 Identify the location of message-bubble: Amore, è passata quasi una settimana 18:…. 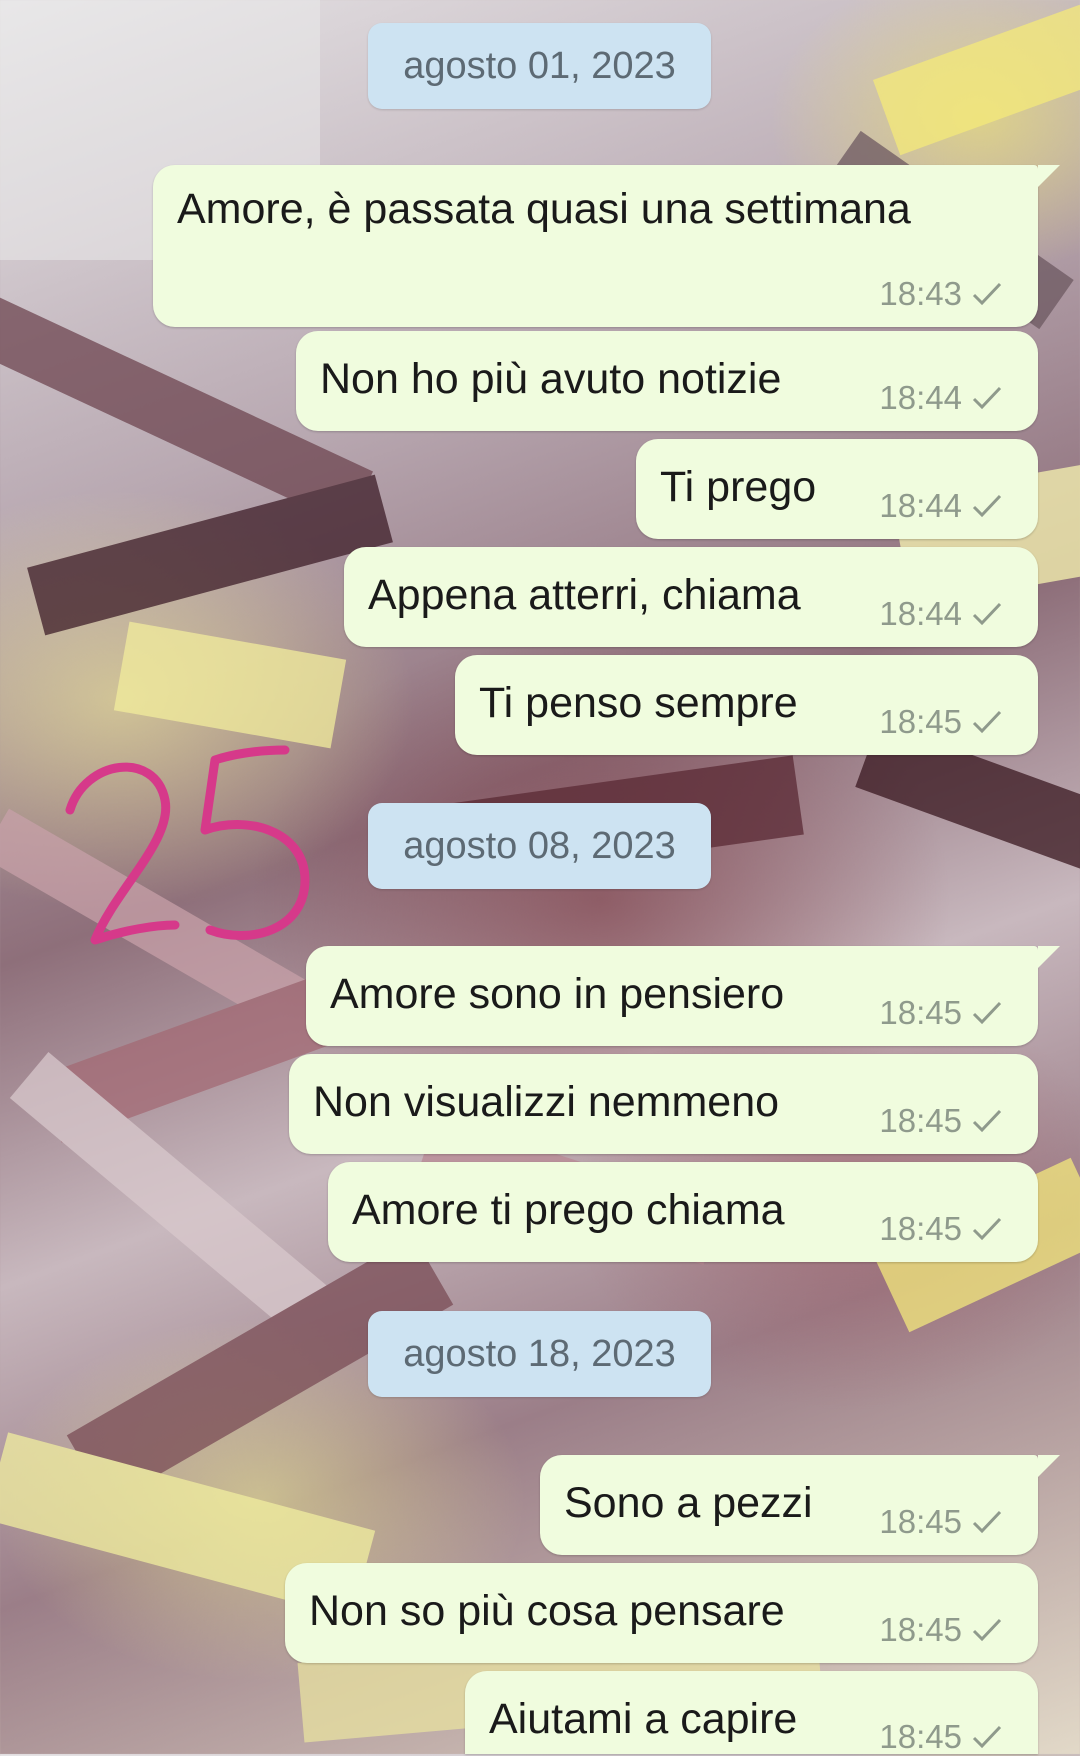
(606, 246).